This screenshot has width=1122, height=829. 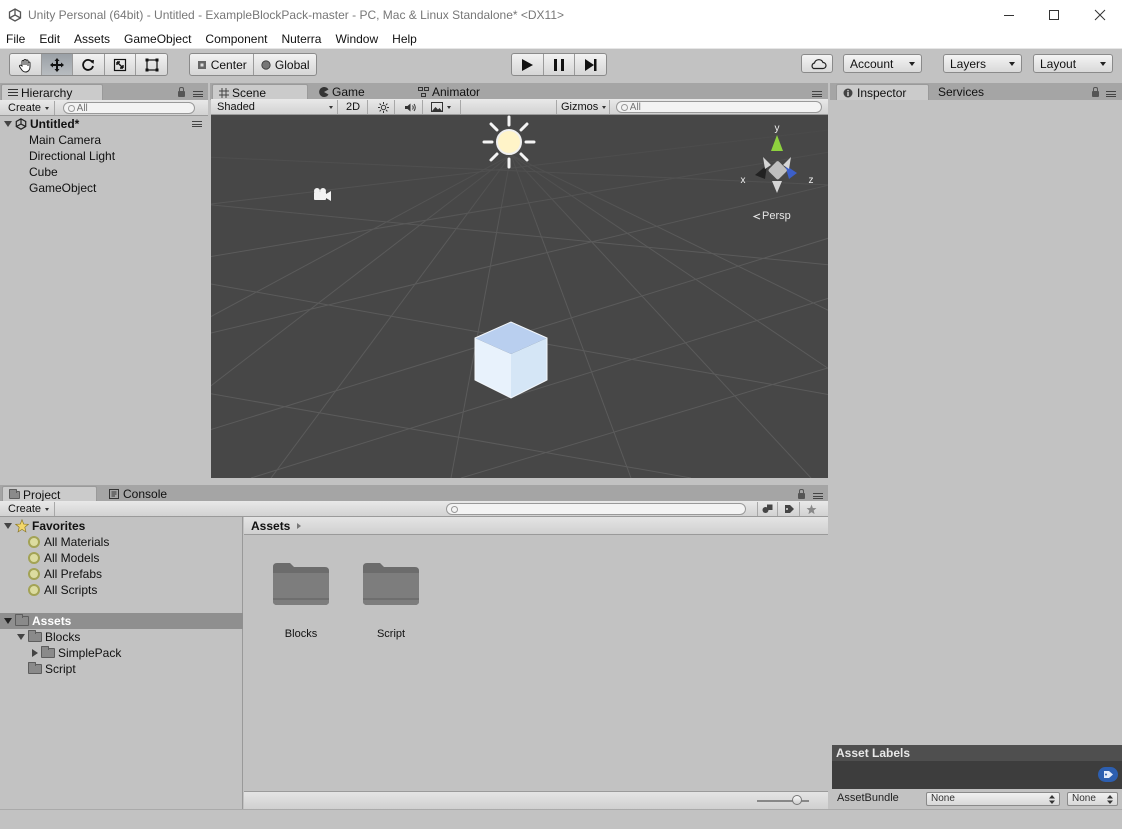 I want to click on breadcrumb-item: Assets, so click(x=270, y=526).